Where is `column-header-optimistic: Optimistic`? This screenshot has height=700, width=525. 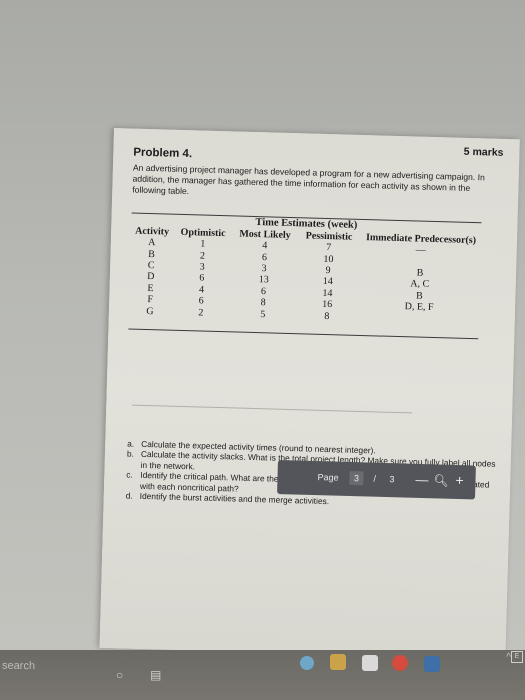
column-header-optimistic: Optimistic is located at coordinates (203, 232).